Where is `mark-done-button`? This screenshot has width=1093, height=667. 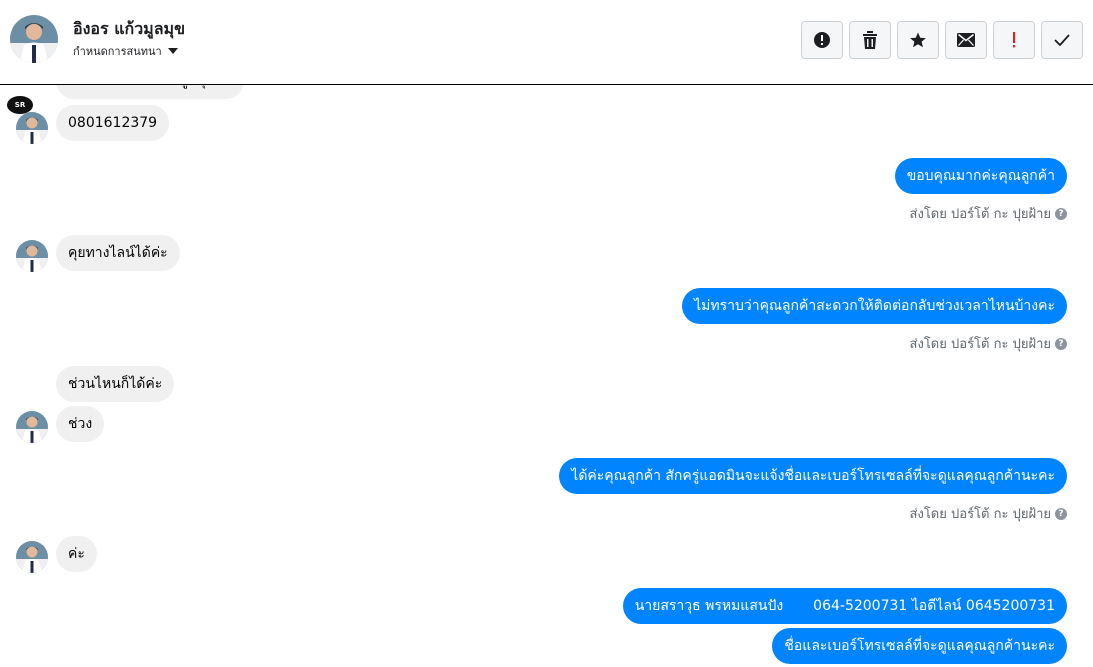
mark-done-button is located at coordinates (1062, 40).